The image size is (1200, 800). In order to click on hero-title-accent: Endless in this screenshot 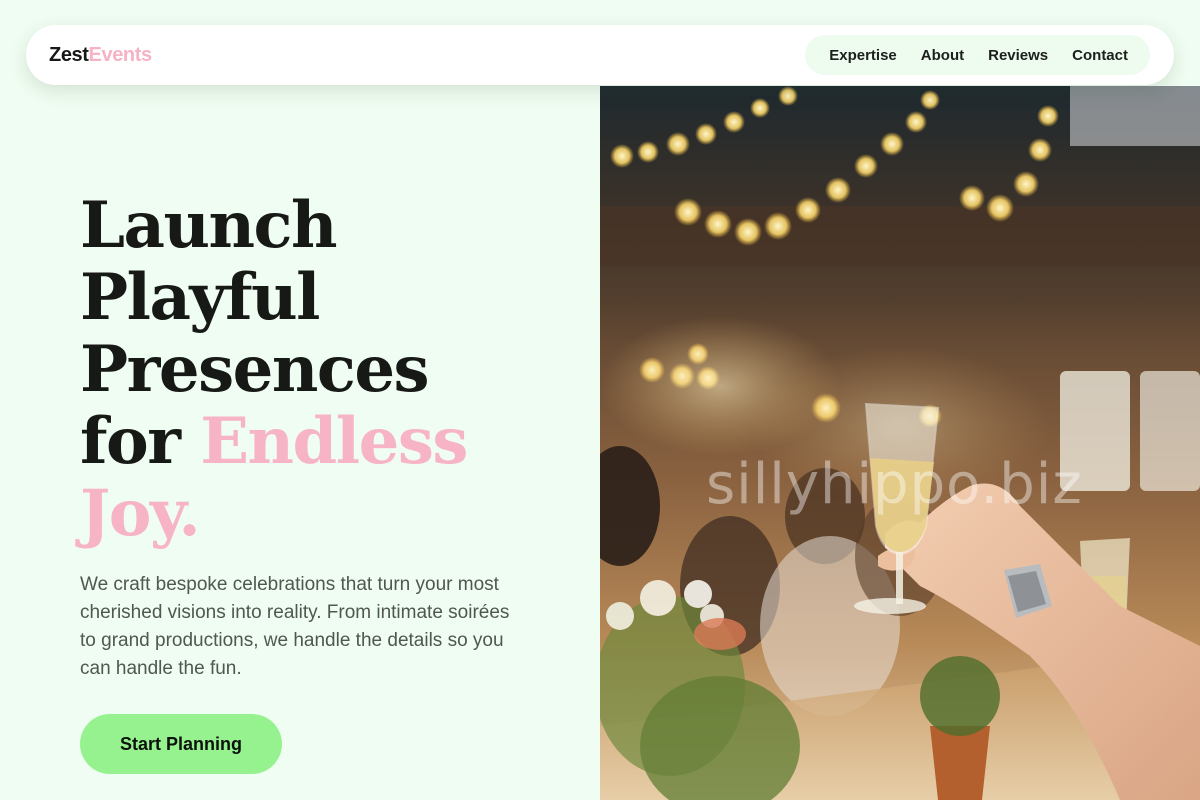, I will do `click(334, 441)`.